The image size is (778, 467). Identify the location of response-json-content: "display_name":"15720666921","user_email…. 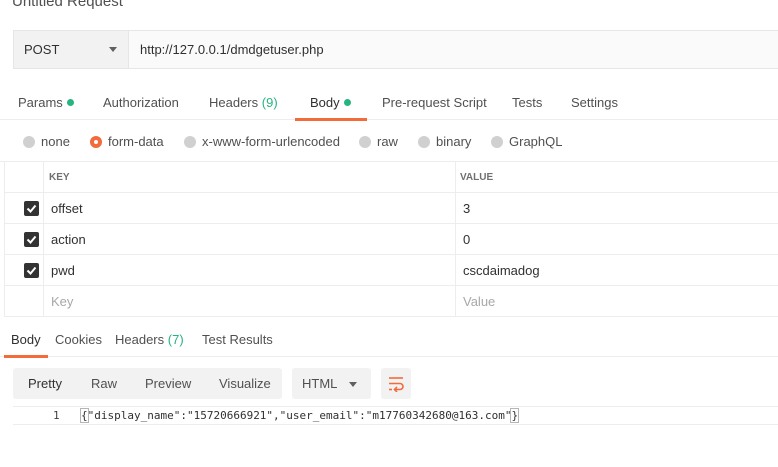
(299, 415).